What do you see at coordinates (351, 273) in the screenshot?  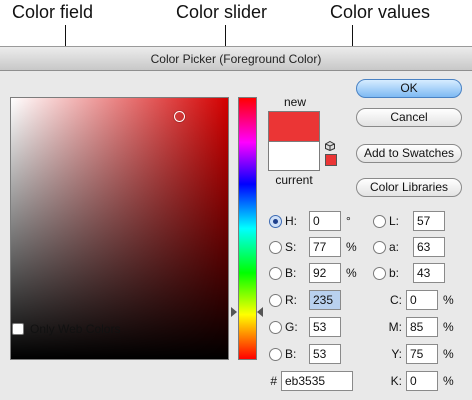 I see `brightness-unit: %` at bounding box center [351, 273].